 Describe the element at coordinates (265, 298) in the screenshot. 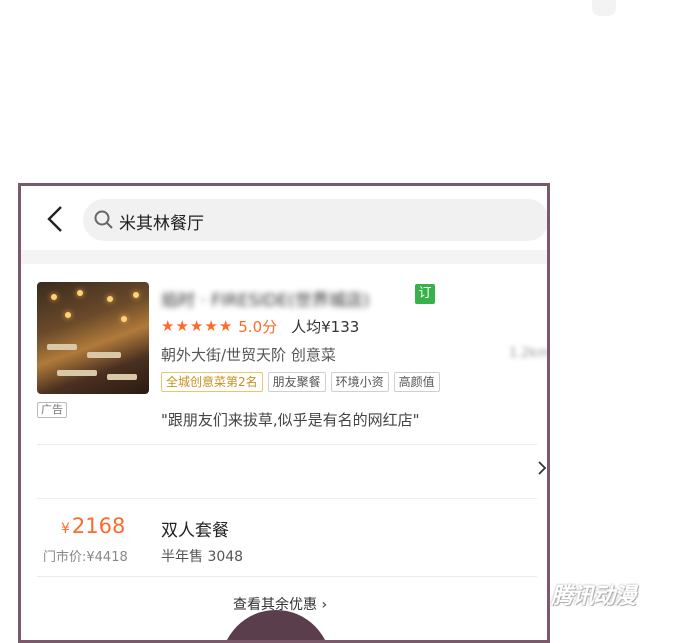

I see `restaurant-title: 焰时 · FIRESIDE(世界城店)` at that location.